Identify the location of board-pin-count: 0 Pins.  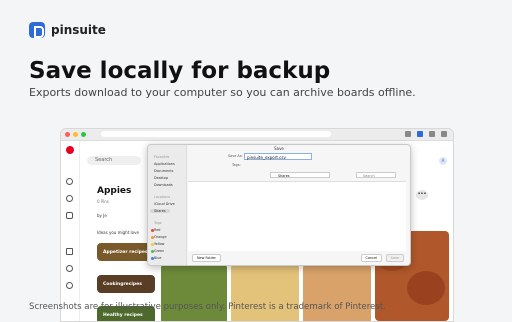
(103, 201).